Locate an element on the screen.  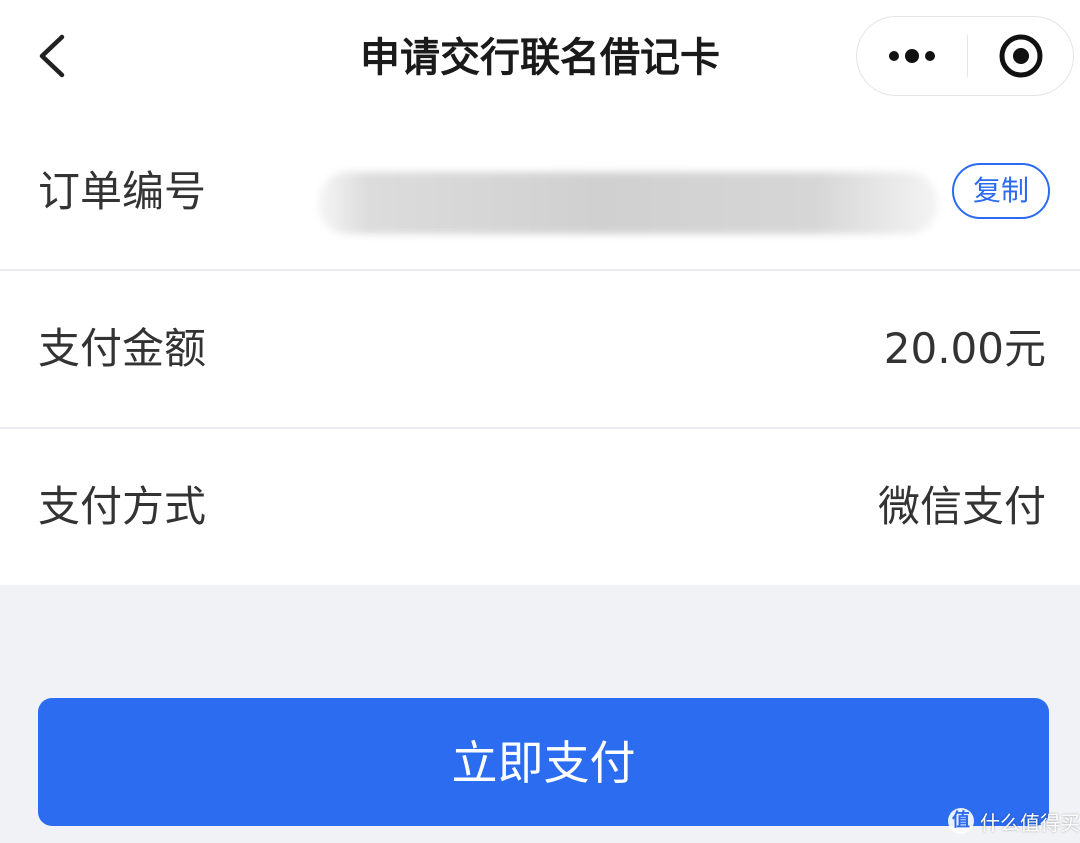
order-number-value-redacted is located at coordinates (628, 203).